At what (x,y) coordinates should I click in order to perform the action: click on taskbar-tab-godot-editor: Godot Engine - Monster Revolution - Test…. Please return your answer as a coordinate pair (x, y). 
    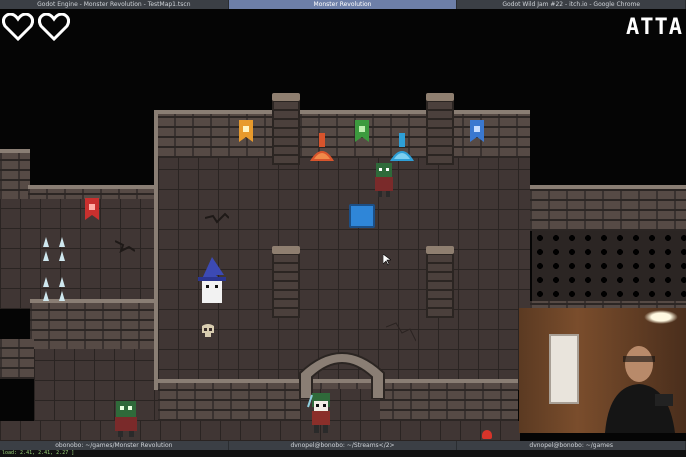
    Looking at the image, I should click on (114, 4).